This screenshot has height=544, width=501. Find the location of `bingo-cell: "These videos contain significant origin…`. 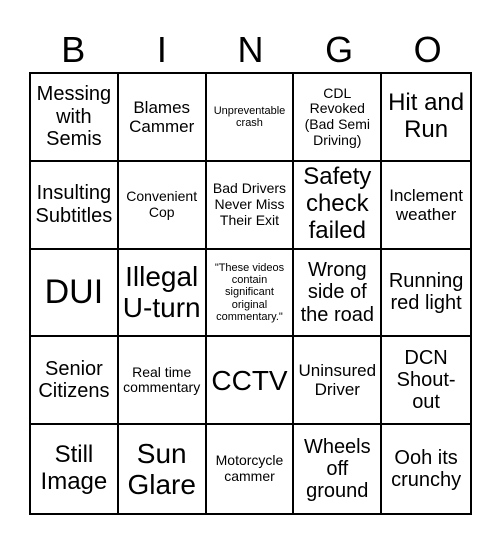

bingo-cell: "These videos contain significant origin… is located at coordinates (250, 293).